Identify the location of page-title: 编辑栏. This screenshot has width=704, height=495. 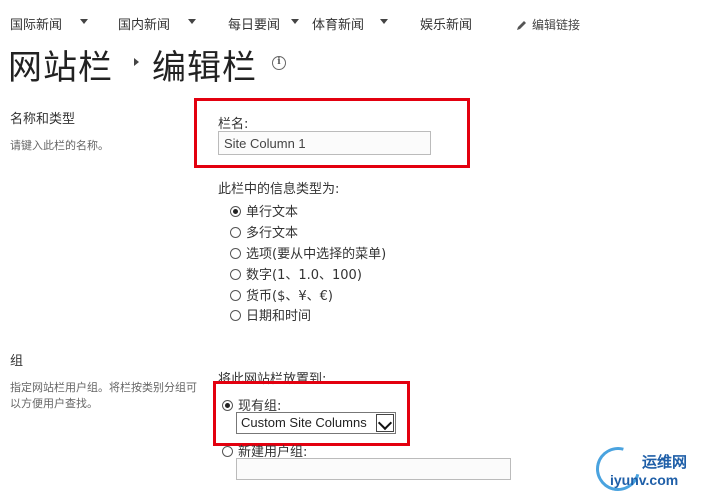
(204, 68).